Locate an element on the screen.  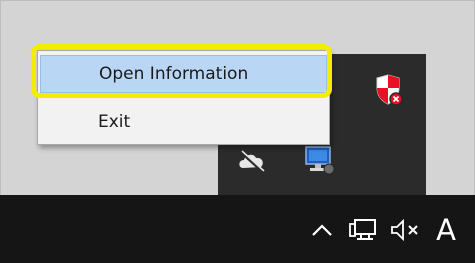
network-icon is located at coordinates (364, 231).